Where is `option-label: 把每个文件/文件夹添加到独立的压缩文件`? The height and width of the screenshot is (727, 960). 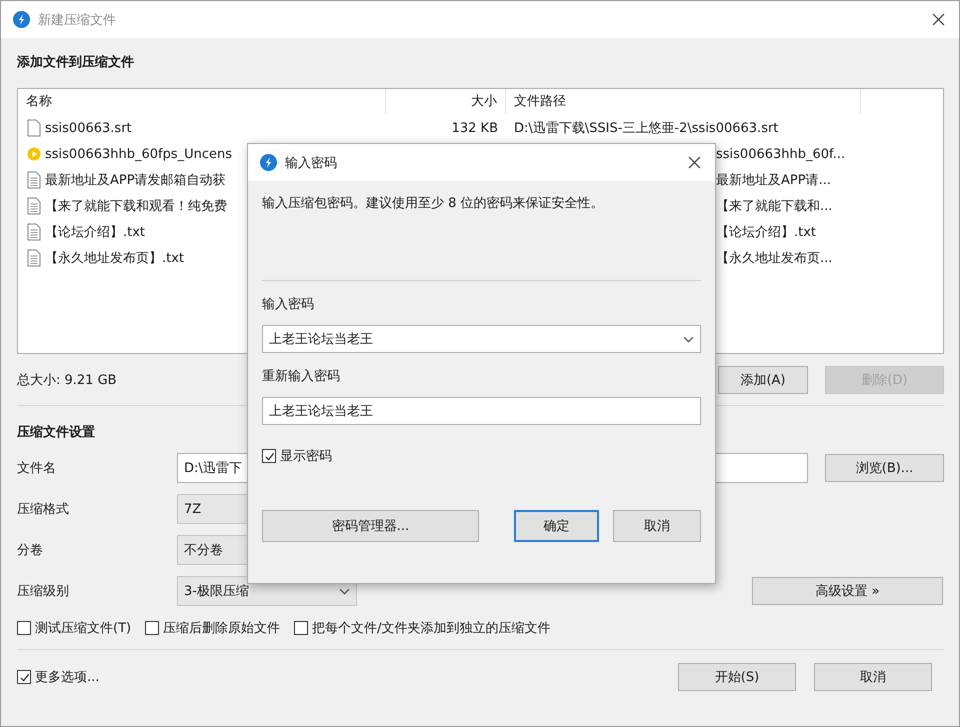
option-label: 把每个文件/文件夹添加到独立的压缩文件 is located at coordinates (431, 628).